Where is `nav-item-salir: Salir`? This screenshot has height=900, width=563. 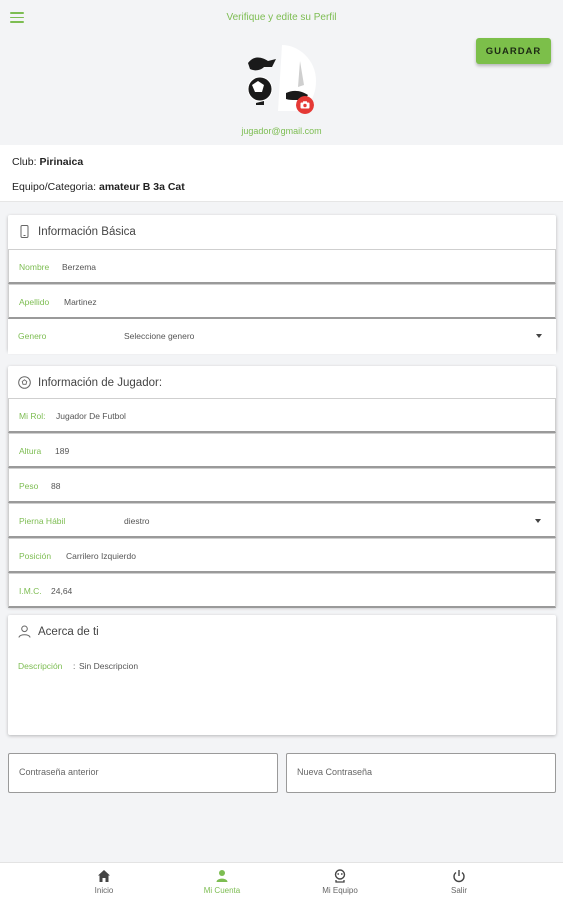
nav-item-salir: Salir is located at coordinates (459, 881).